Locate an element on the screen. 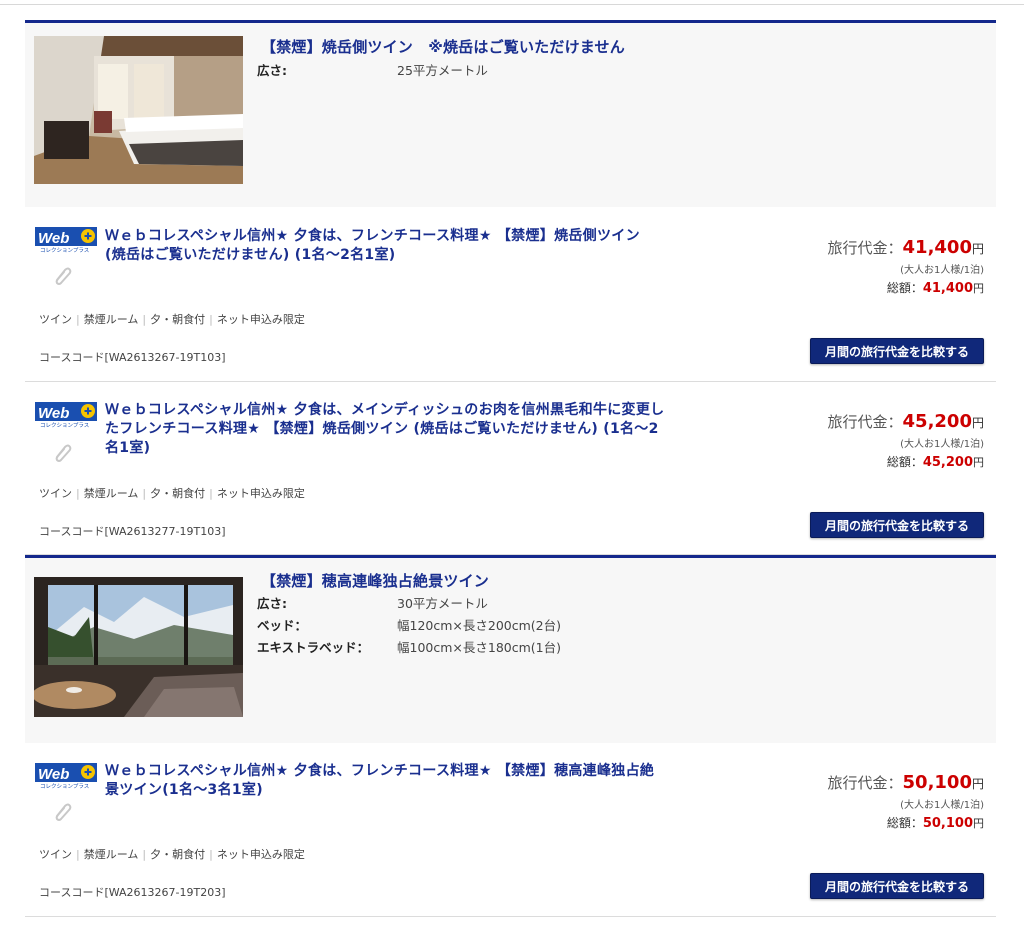  price-amount: 41,400 is located at coordinates (937, 247).